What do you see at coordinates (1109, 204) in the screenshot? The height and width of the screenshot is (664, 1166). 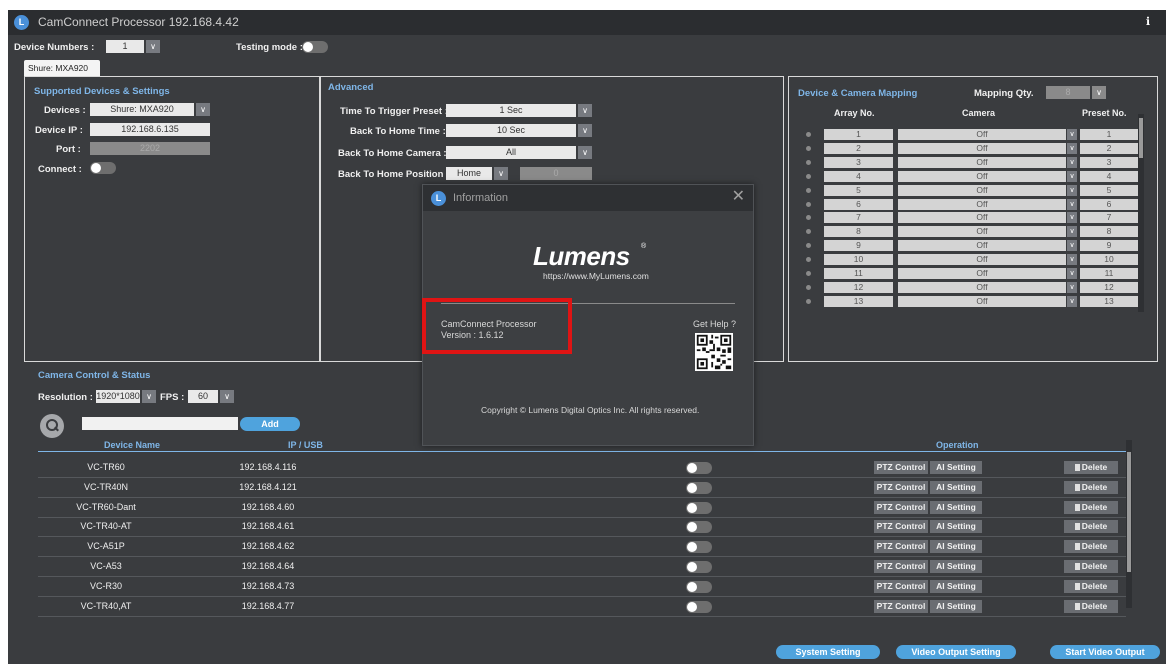 I see `preset-no-input: 6` at bounding box center [1109, 204].